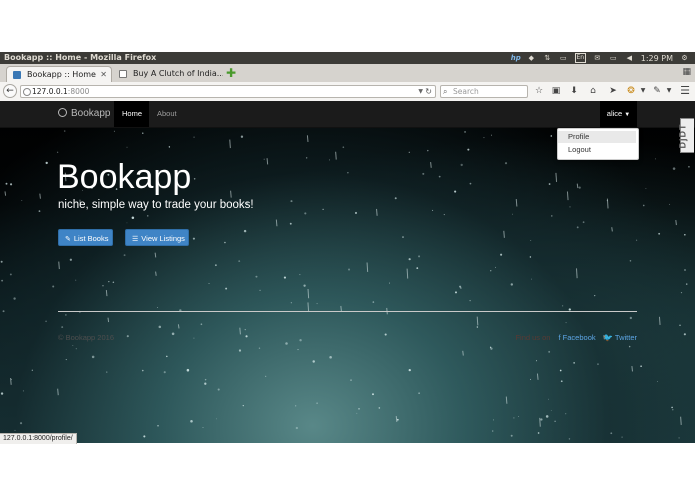  I want to click on list-books-button: ✎ List Books, so click(85, 237).